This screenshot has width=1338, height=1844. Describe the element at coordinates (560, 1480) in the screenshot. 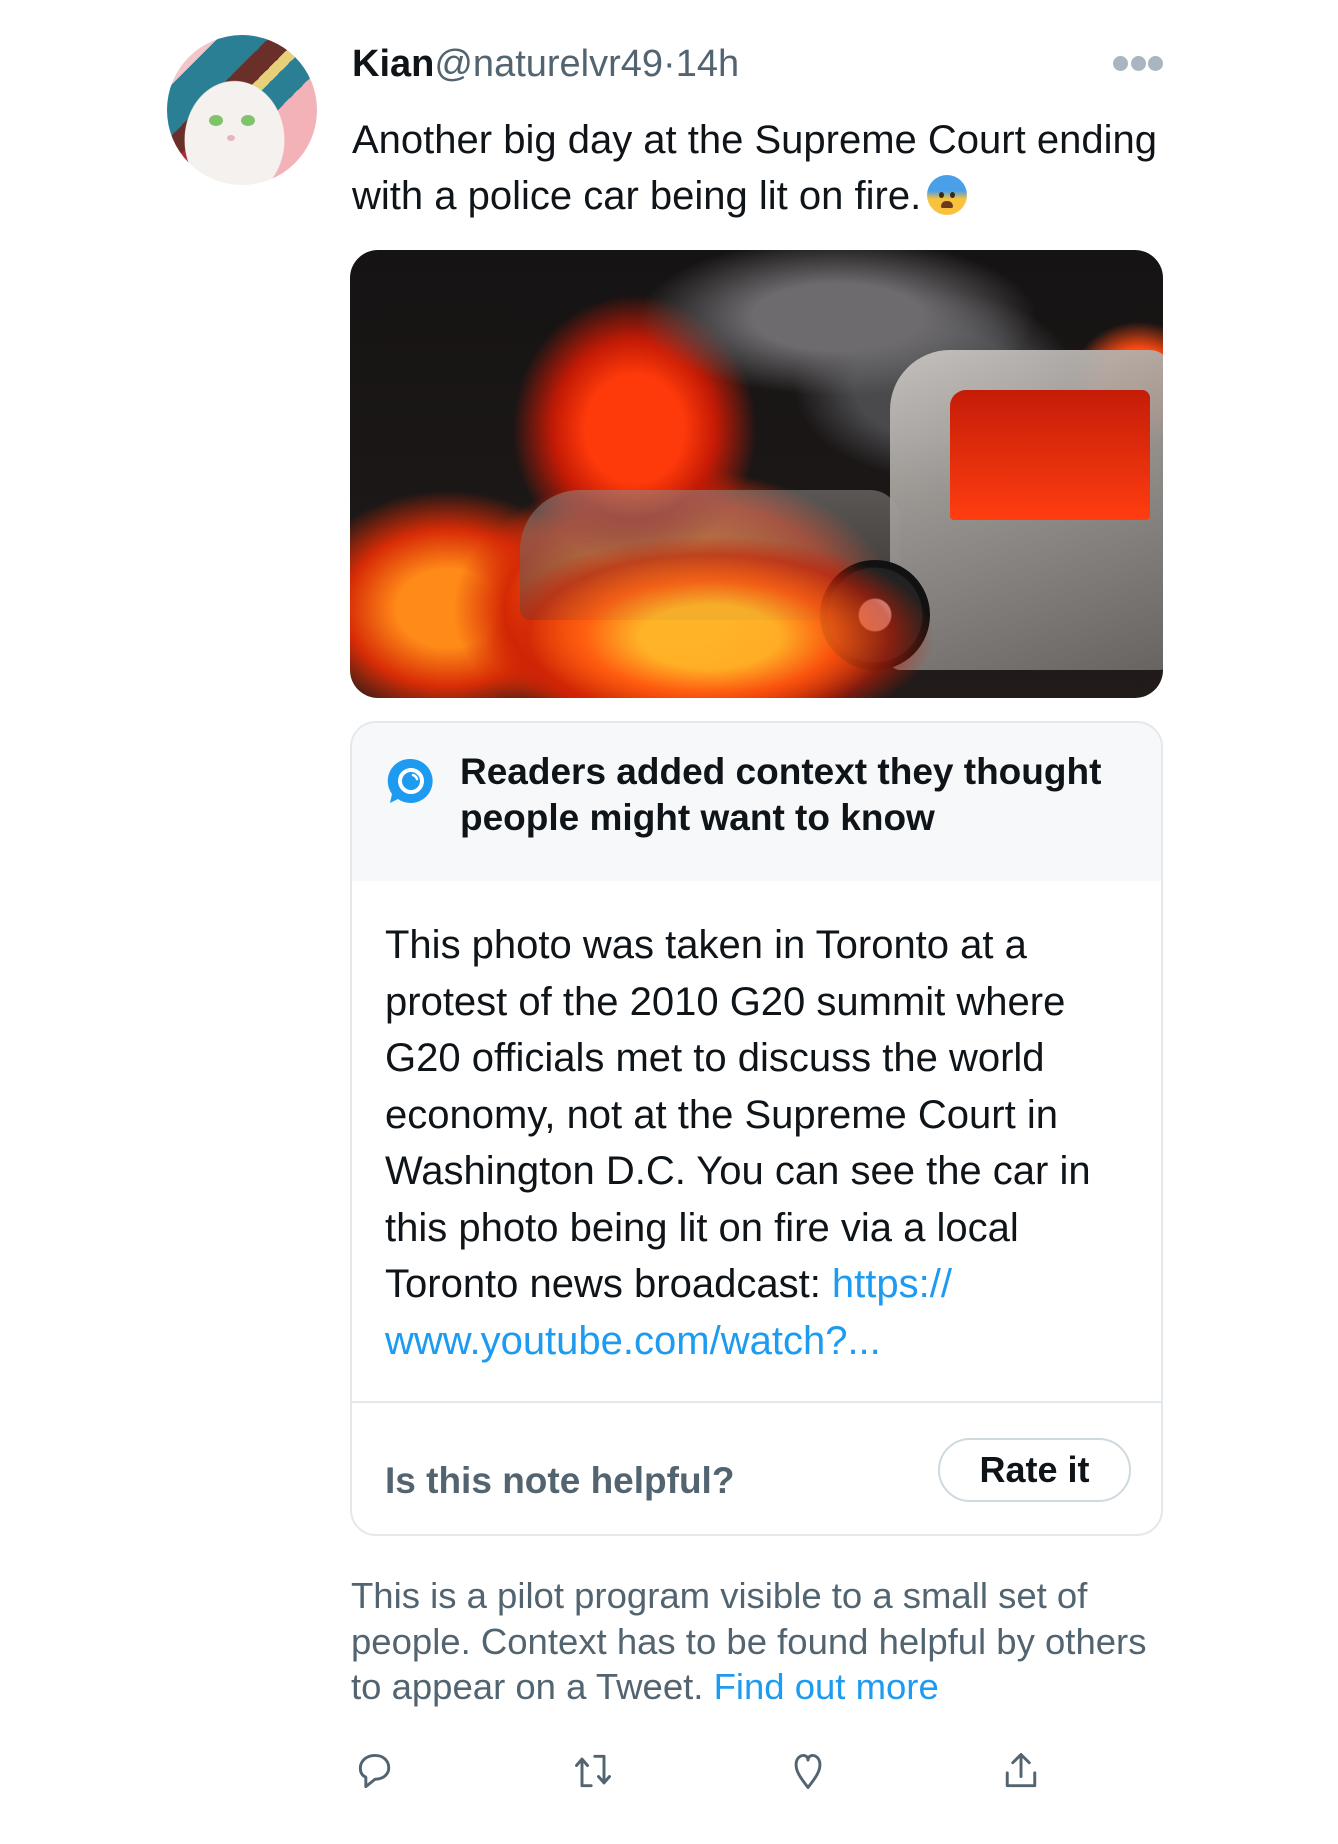

I see `helpful-prompt: Is this note helpful?` at that location.